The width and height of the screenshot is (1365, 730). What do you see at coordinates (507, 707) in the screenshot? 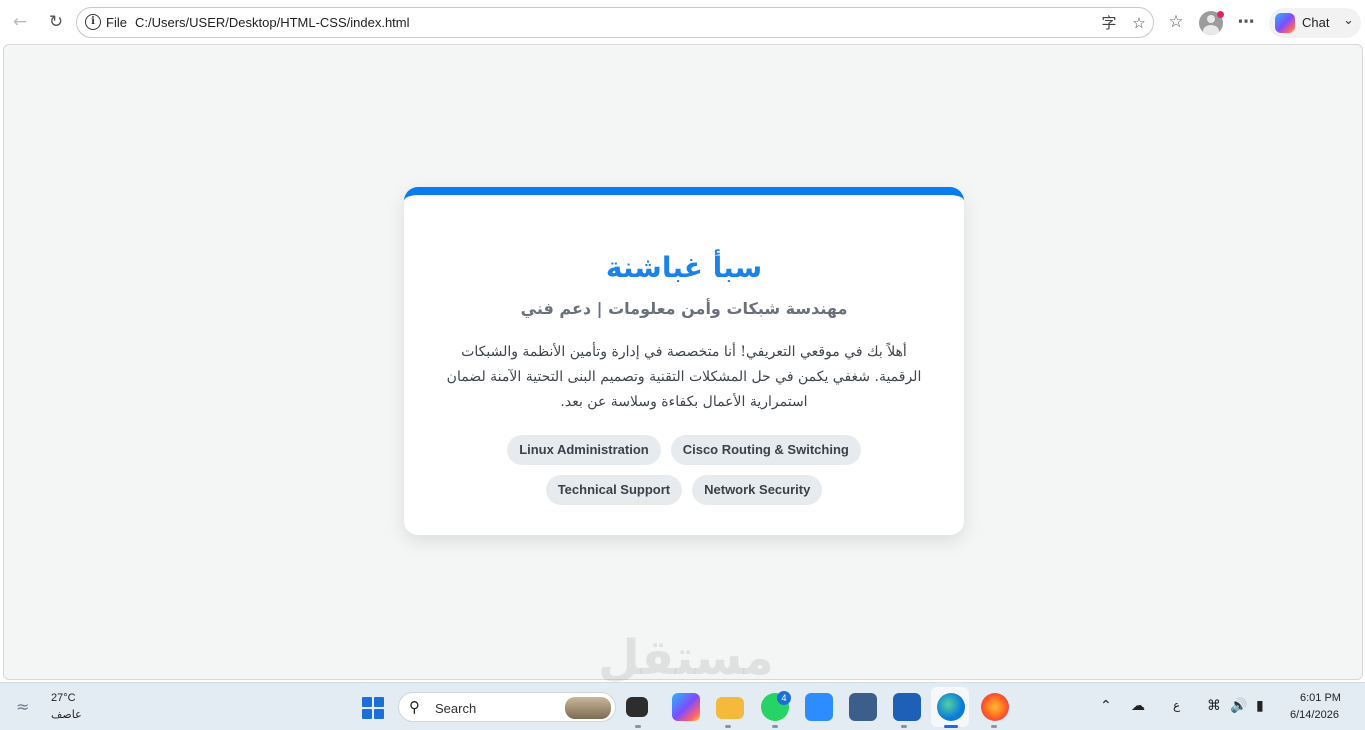
I see `taskbar-search: ⚲ Search` at bounding box center [507, 707].